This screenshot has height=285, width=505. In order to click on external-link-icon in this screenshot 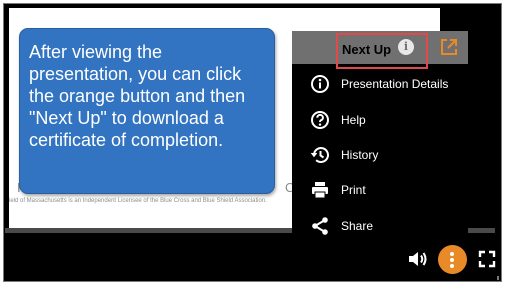, I will do `click(449, 47)`.